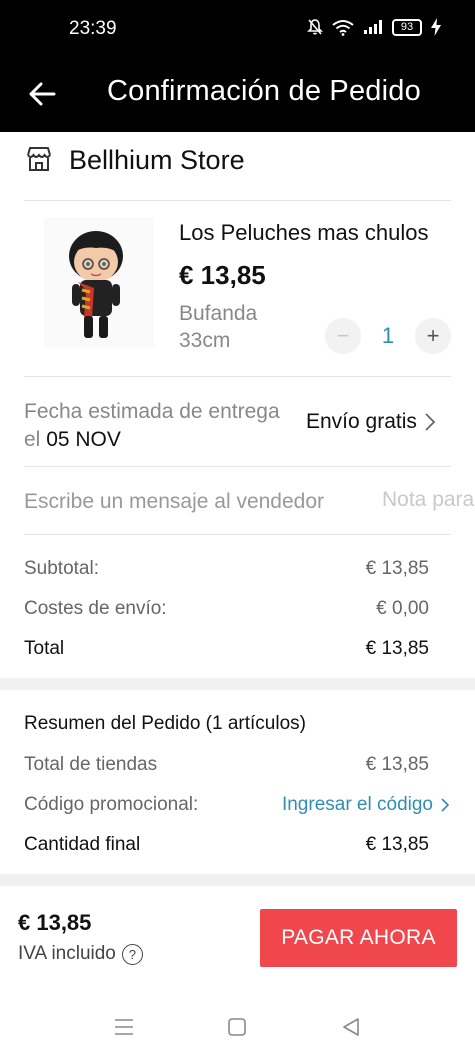  I want to click on arrow-left-icon, so click(42, 94).